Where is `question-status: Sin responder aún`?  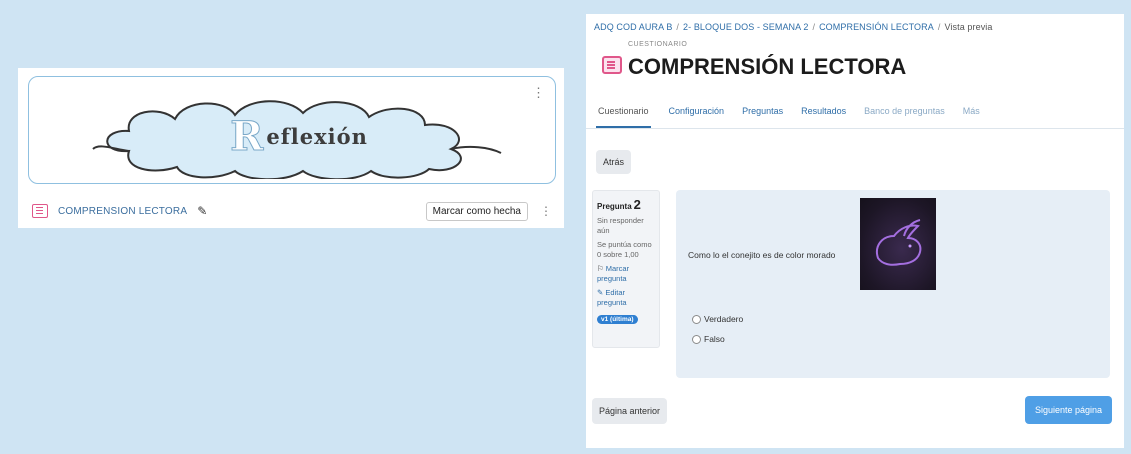
question-status: Sin responder aún is located at coordinates (620, 225).